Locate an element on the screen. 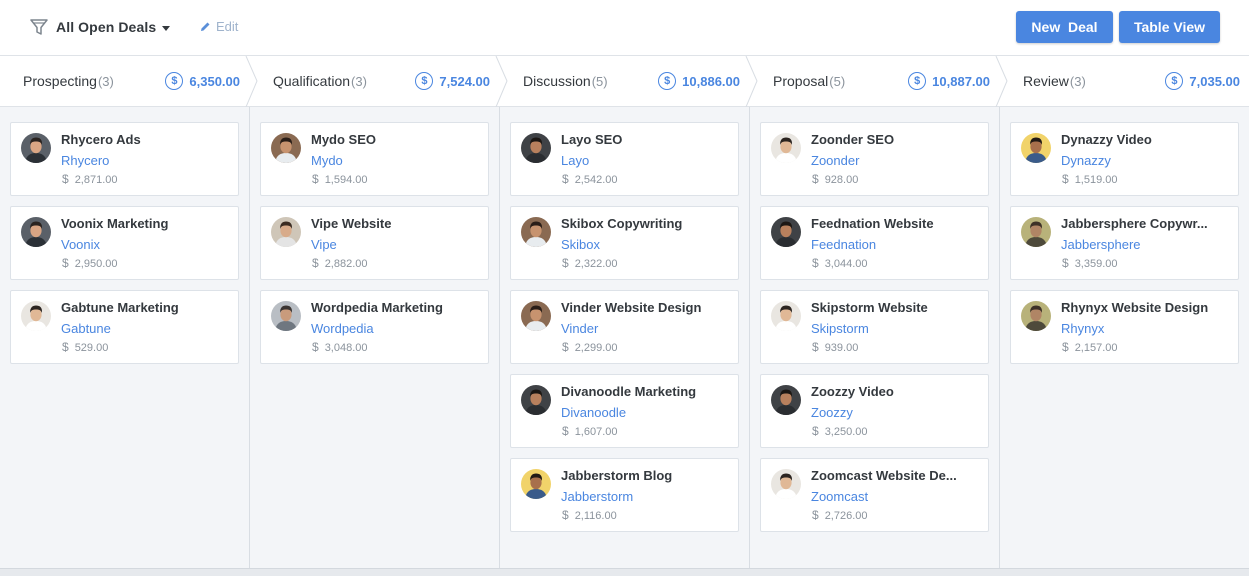  deal-title: Gabtune Marketing is located at coordinates (146, 307).